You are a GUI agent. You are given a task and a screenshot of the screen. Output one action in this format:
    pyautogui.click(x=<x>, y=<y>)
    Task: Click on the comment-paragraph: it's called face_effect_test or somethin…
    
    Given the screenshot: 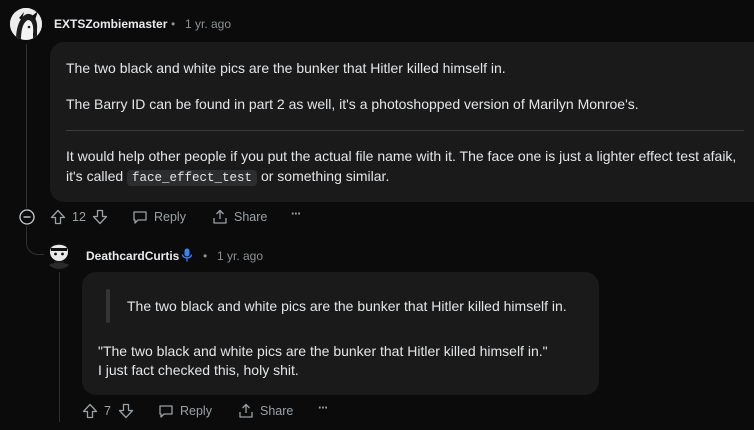 What is the action you would take?
    pyautogui.click(x=227, y=177)
    